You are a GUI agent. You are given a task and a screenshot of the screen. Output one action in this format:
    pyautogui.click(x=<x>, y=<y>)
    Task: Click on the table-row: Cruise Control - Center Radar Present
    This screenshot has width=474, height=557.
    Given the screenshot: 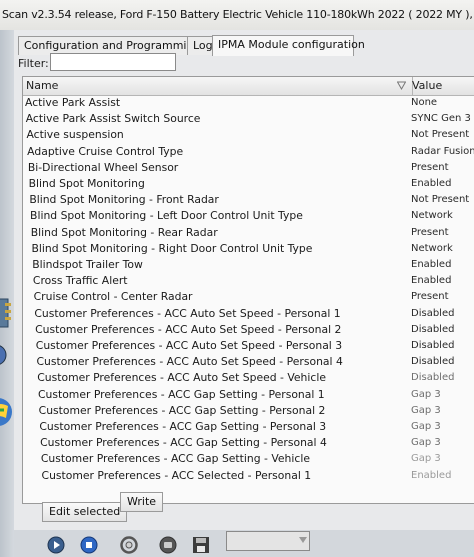 What is the action you would take?
    pyautogui.click(x=248, y=297)
    